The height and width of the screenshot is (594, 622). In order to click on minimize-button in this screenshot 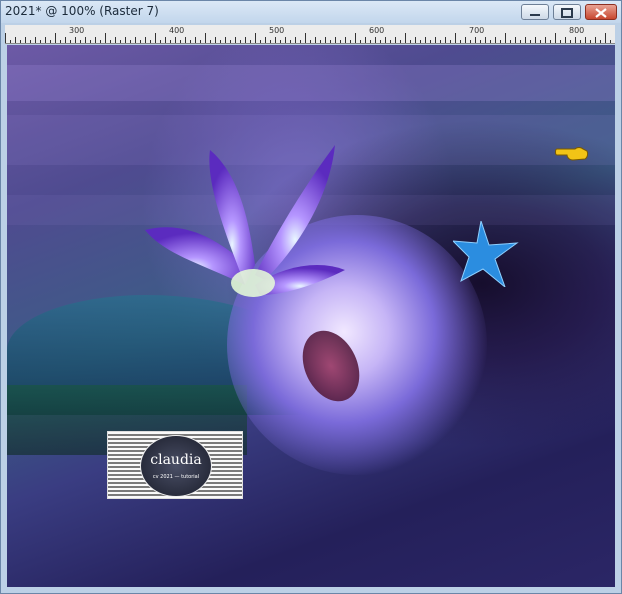, I will do `click(535, 12)`.